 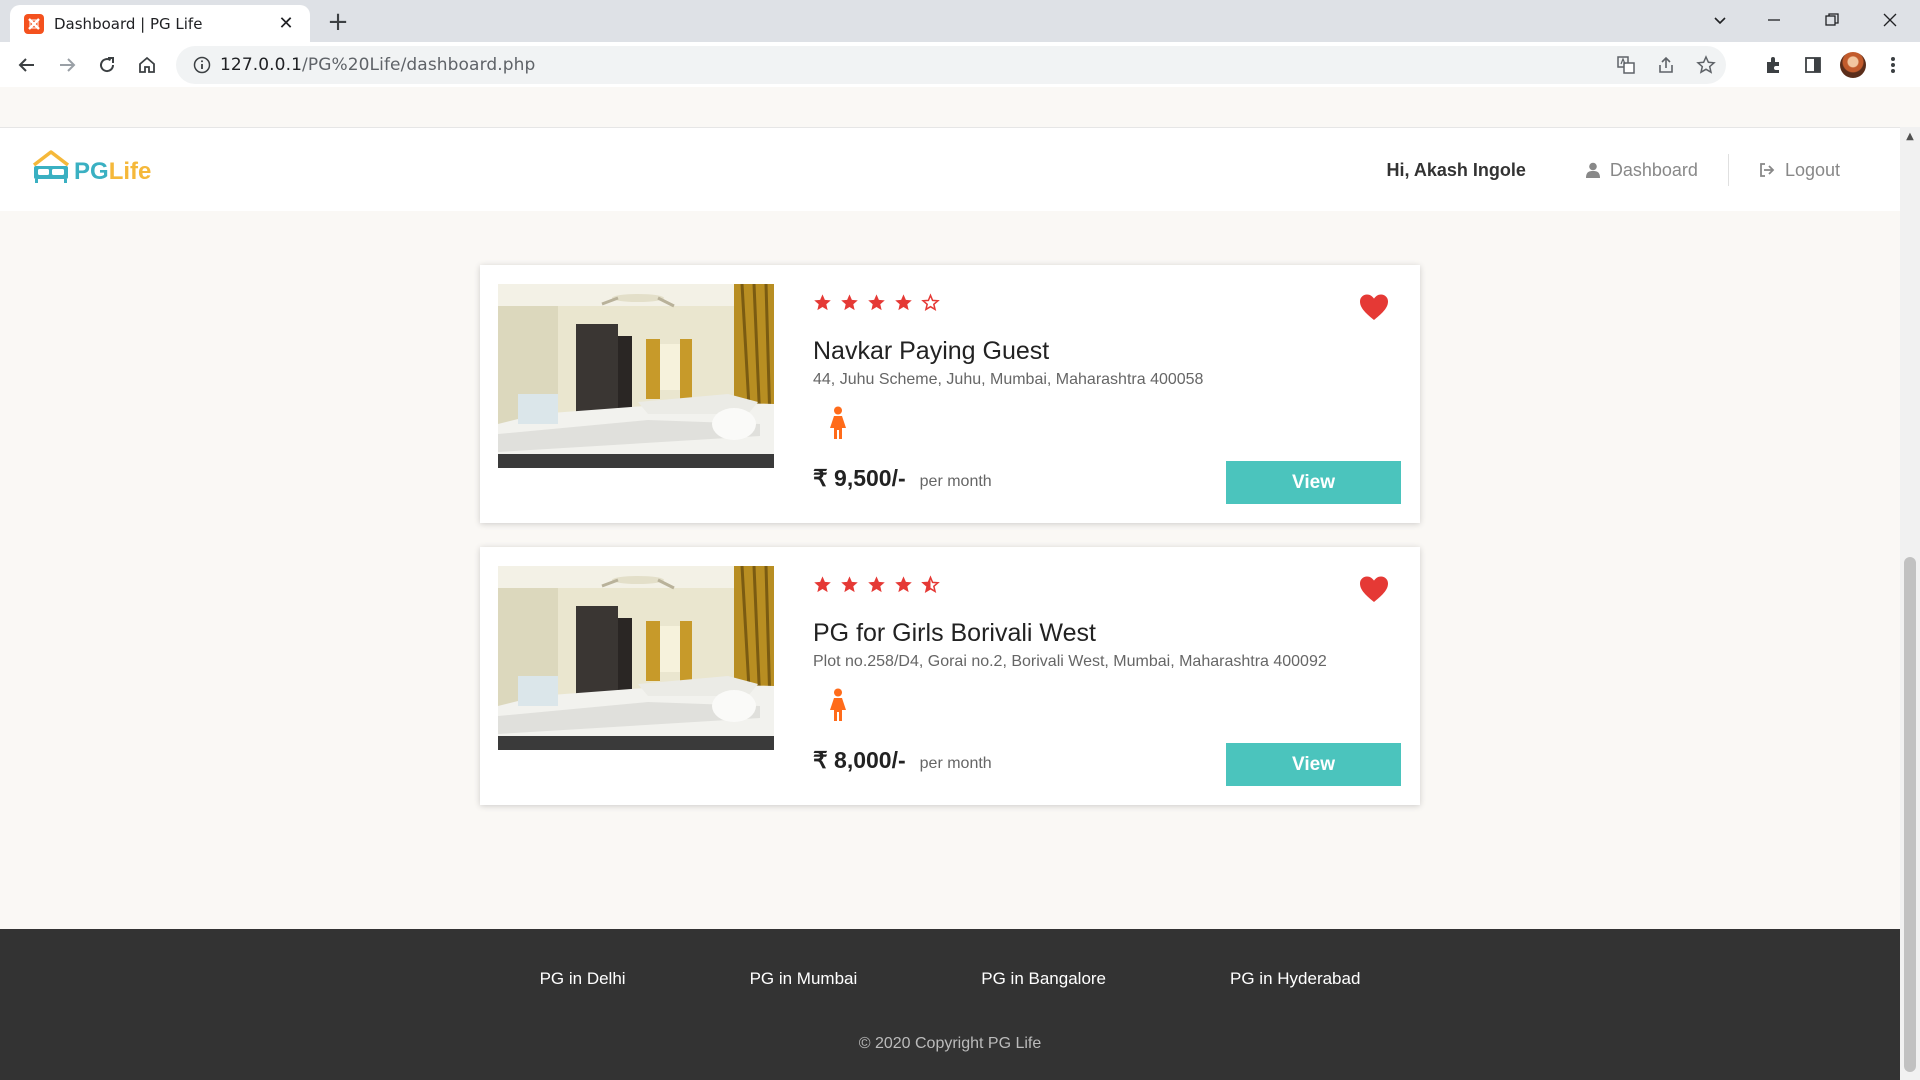 What do you see at coordinates (1666, 65) in the screenshot?
I see `share-icon` at bounding box center [1666, 65].